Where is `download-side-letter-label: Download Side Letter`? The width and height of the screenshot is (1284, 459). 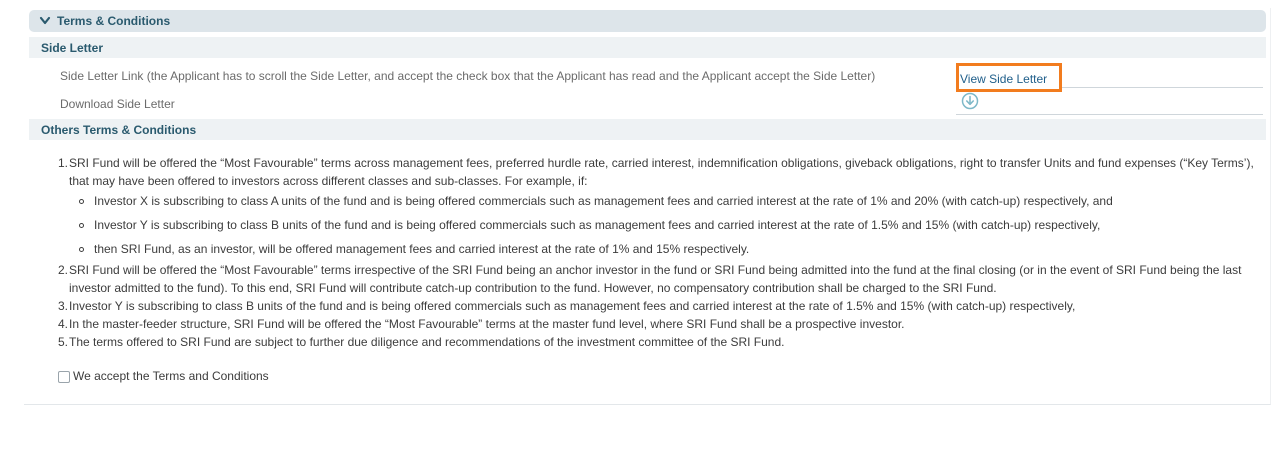
download-side-letter-label: Download Side Letter is located at coordinates (117, 104).